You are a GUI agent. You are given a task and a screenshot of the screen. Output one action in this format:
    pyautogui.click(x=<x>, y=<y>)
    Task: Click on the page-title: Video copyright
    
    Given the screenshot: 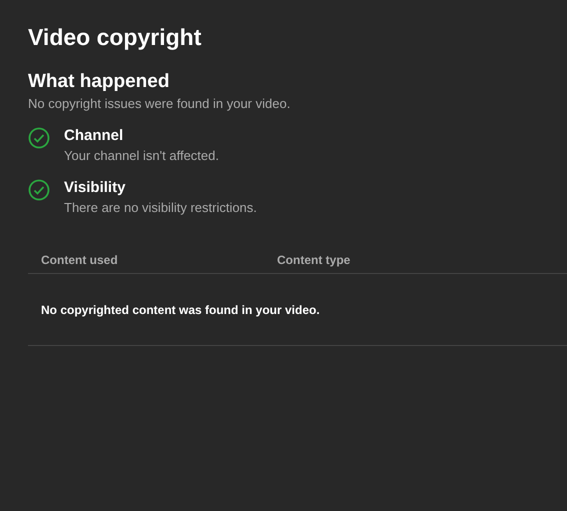 What is the action you would take?
    pyautogui.click(x=115, y=37)
    